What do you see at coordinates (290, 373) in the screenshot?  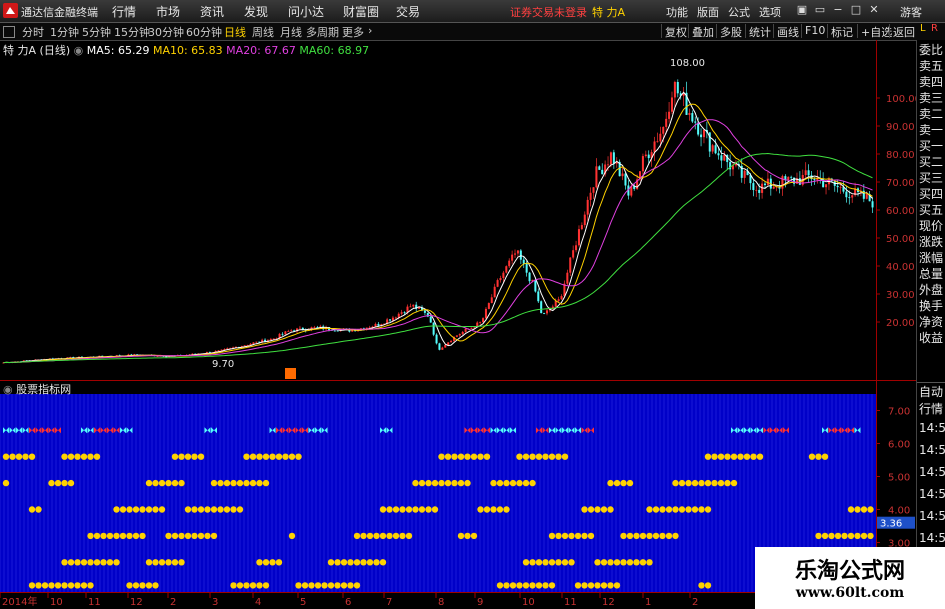 I see `event-marker-icon` at bounding box center [290, 373].